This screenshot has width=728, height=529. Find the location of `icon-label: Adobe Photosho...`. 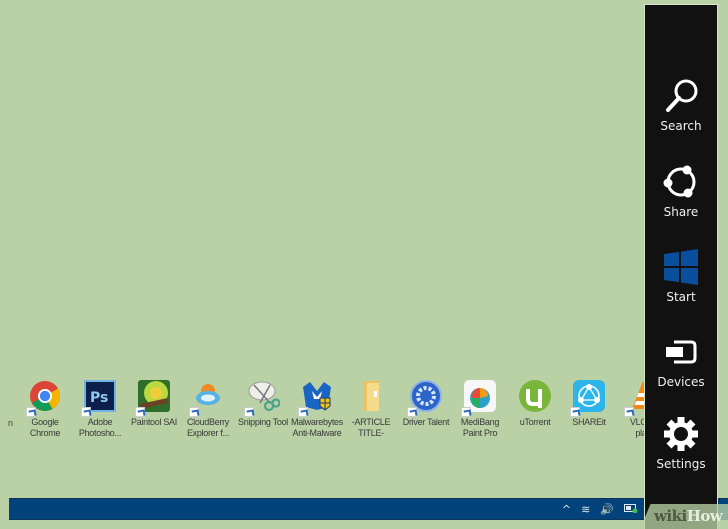

icon-label: Adobe Photosho... is located at coordinates (100, 427).